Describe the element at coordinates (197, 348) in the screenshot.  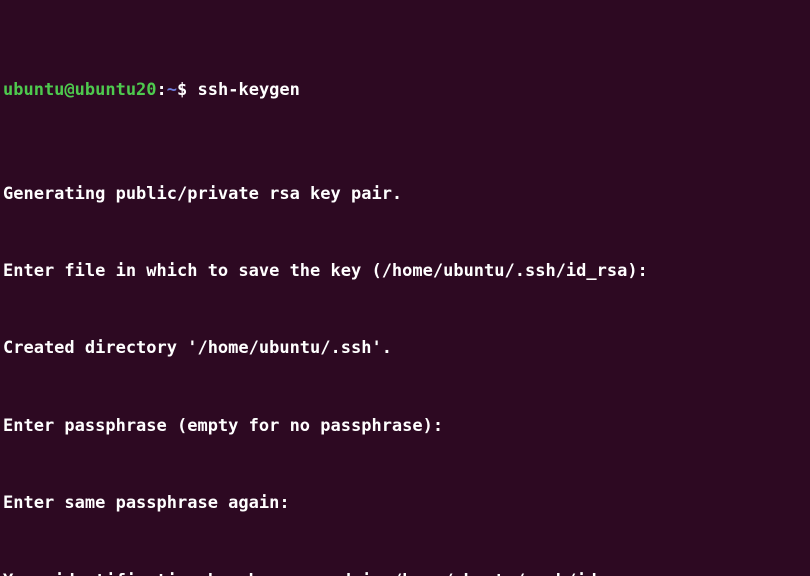
I see `output-line-created-directory: Created directory '/home/ubuntu/.ssh'.` at that location.